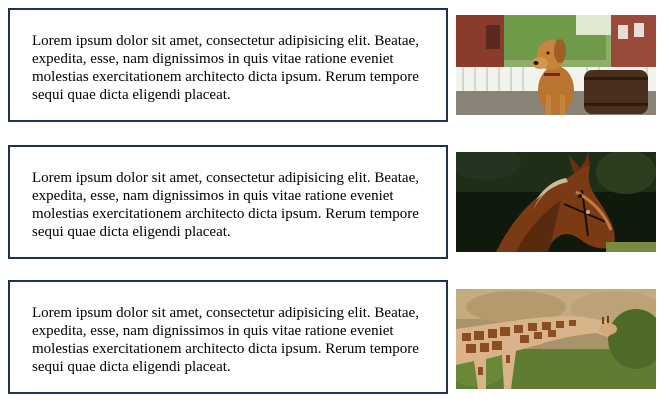  Describe the element at coordinates (556, 202) in the screenshot. I see `horse-photo` at that location.